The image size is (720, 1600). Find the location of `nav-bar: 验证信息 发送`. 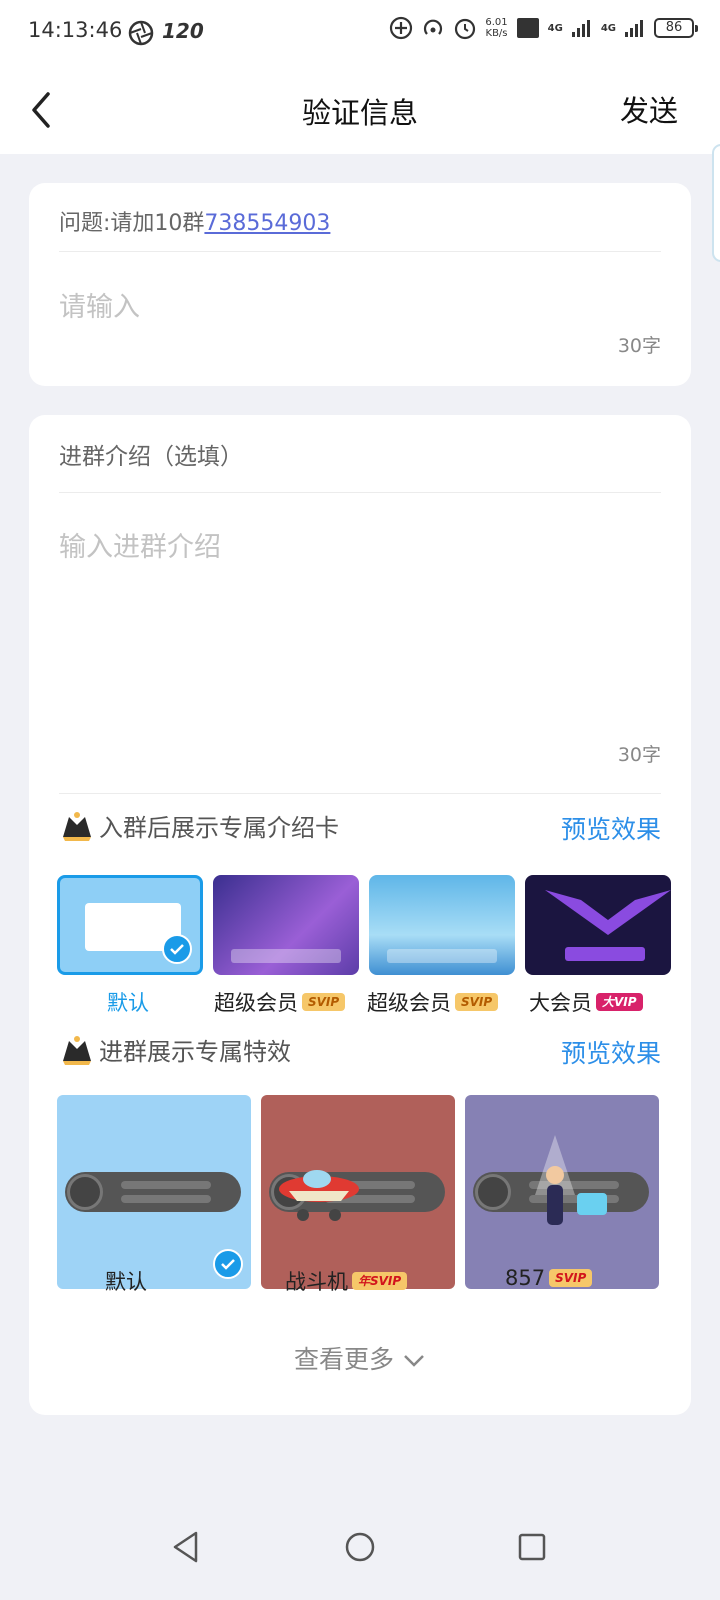

nav-bar: 验证信息 发送 is located at coordinates (360, 163).